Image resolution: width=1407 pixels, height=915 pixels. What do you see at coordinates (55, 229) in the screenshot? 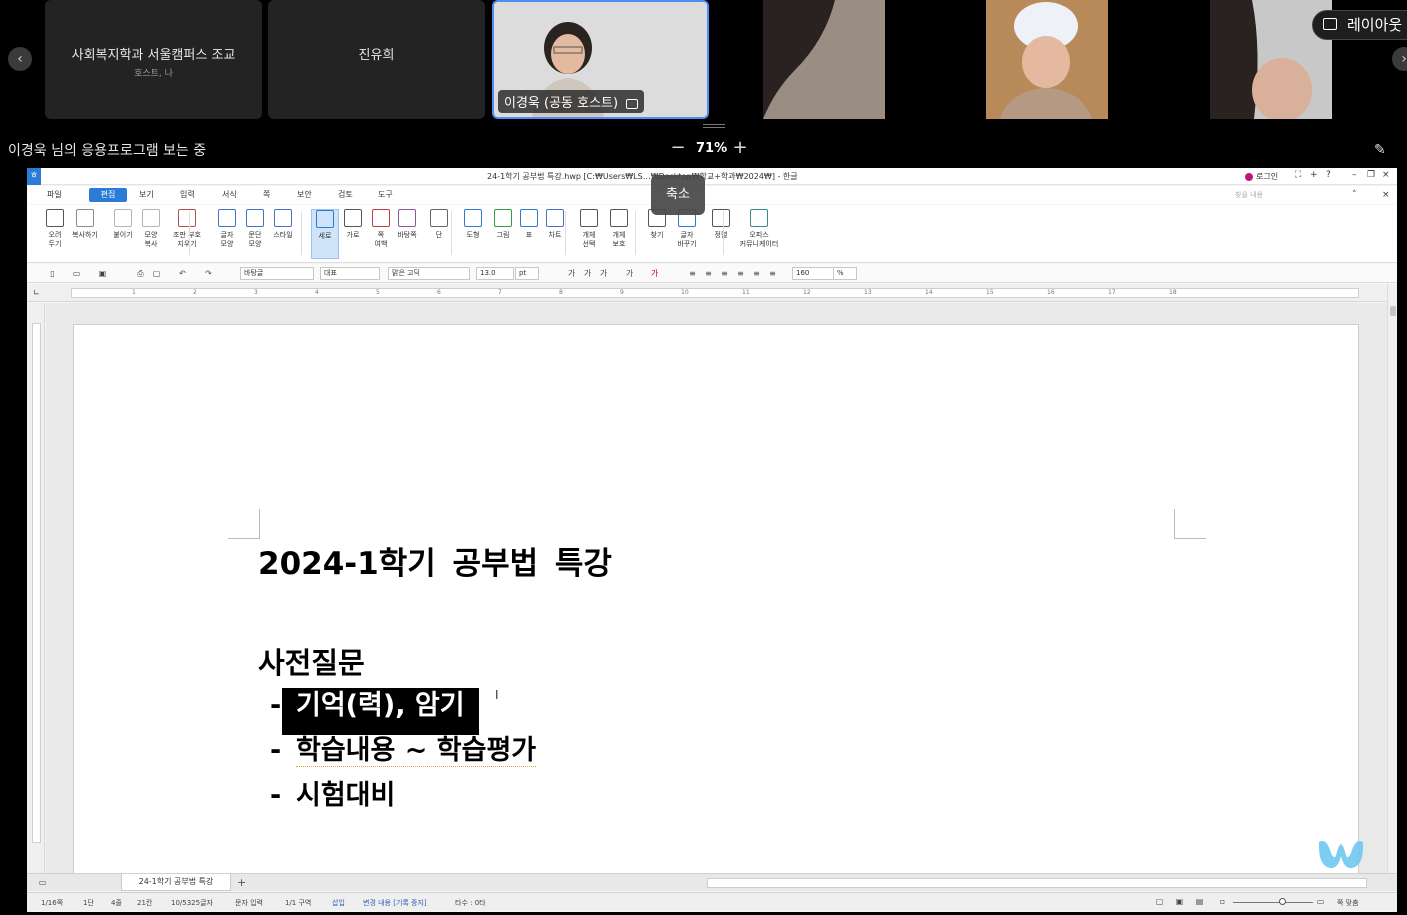
I see `ribbon-button: 오려 두기` at bounding box center [55, 229].